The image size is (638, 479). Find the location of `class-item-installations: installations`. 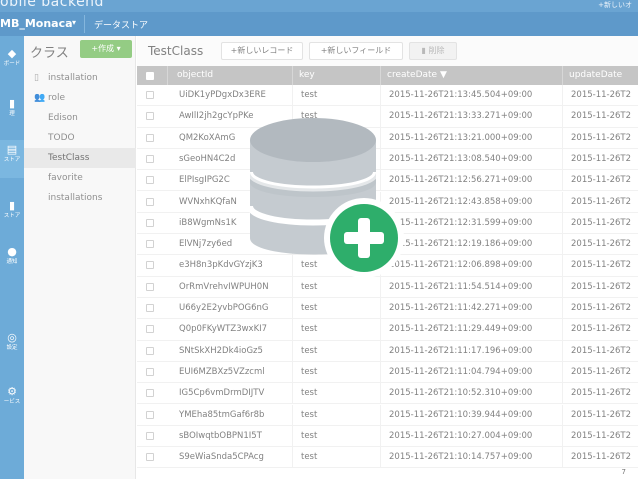

class-item-installations: installations is located at coordinates (80, 198).